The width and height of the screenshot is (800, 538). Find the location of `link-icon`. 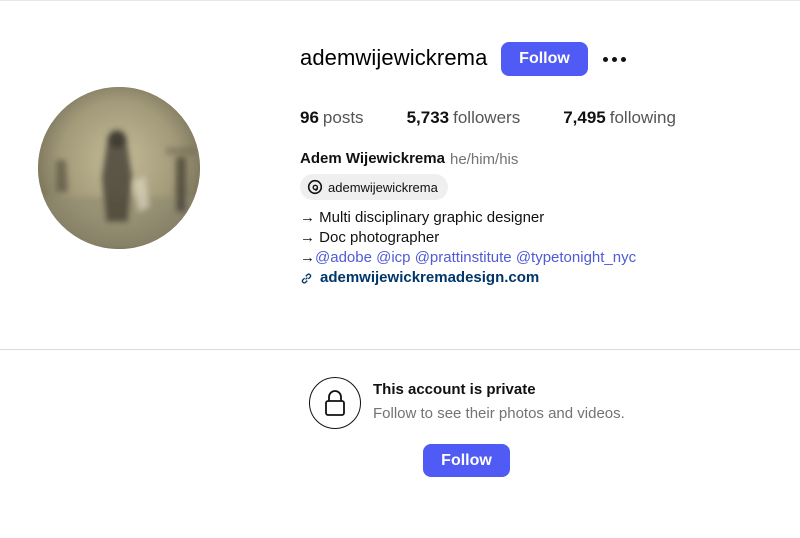

link-icon is located at coordinates (307, 278).